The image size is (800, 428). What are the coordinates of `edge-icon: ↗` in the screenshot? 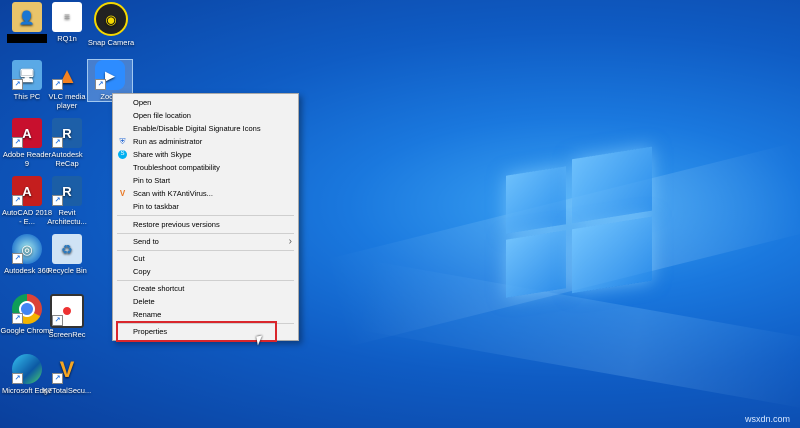 It's located at (27, 369).